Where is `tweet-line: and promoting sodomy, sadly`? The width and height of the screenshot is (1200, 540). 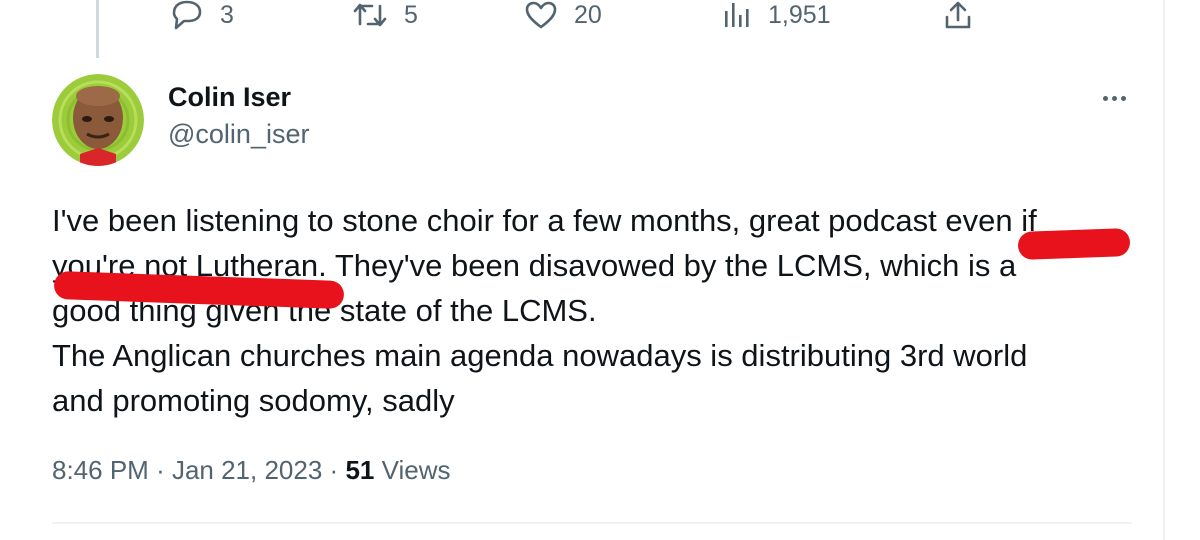 tweet-line: and promoting sodomy, sadly is located at coordinates (253, 400).